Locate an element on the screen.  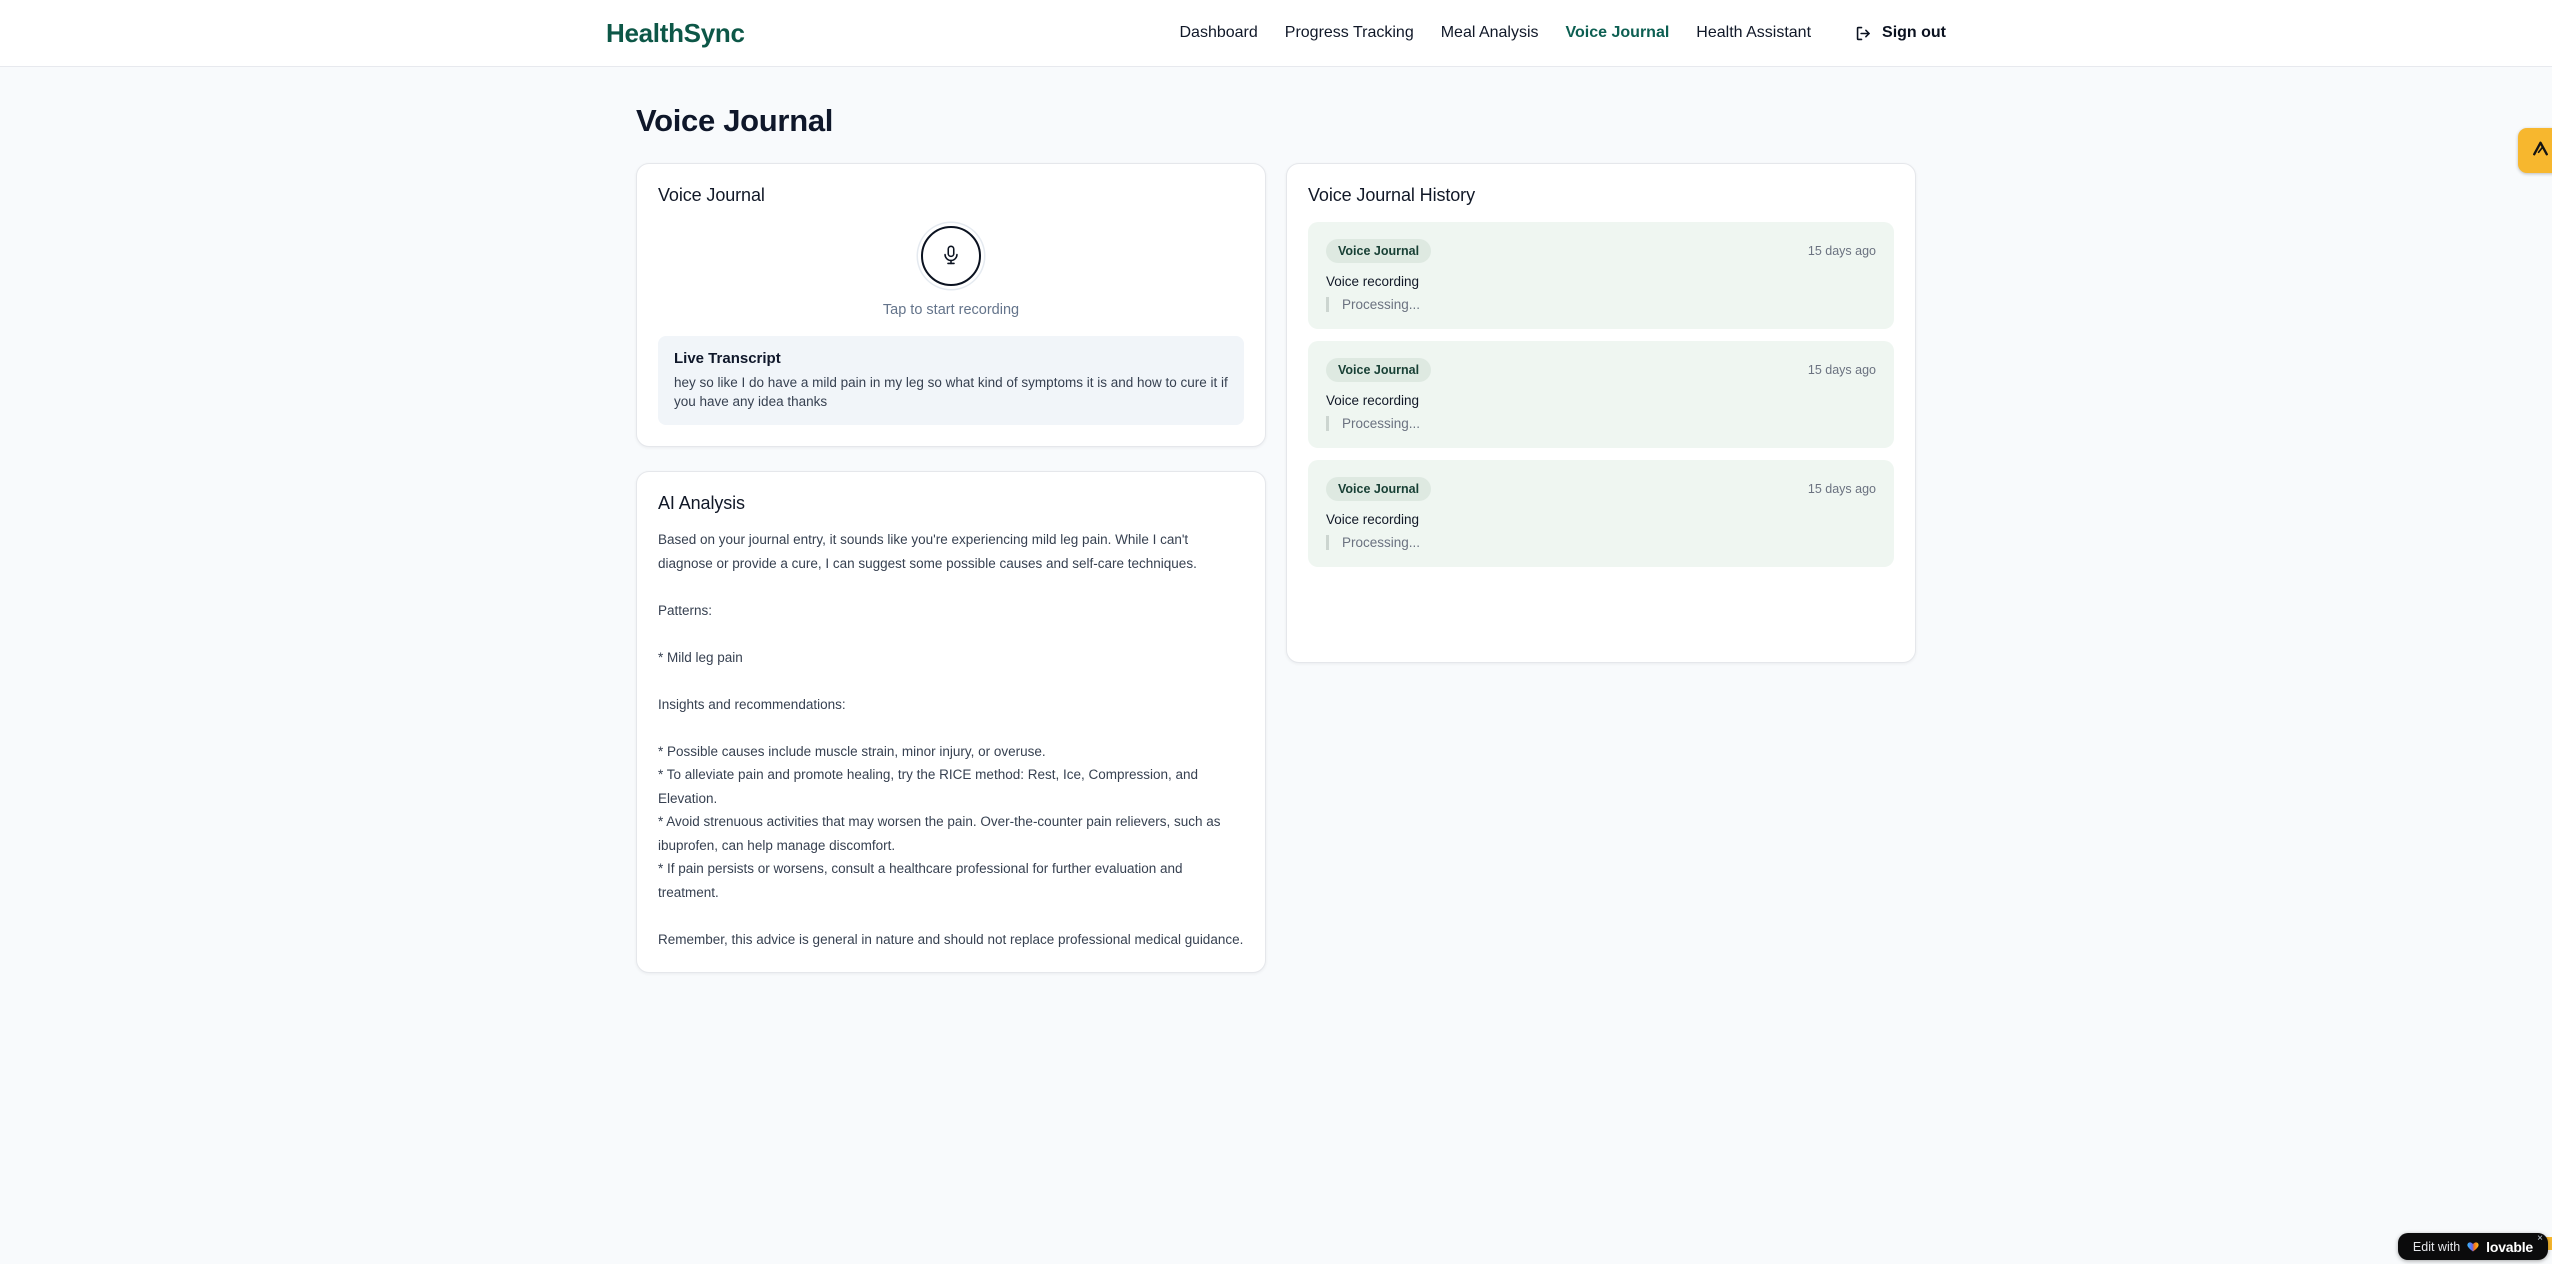
recorder-card-title: Voice Journal is located at coordinates (711, 195).